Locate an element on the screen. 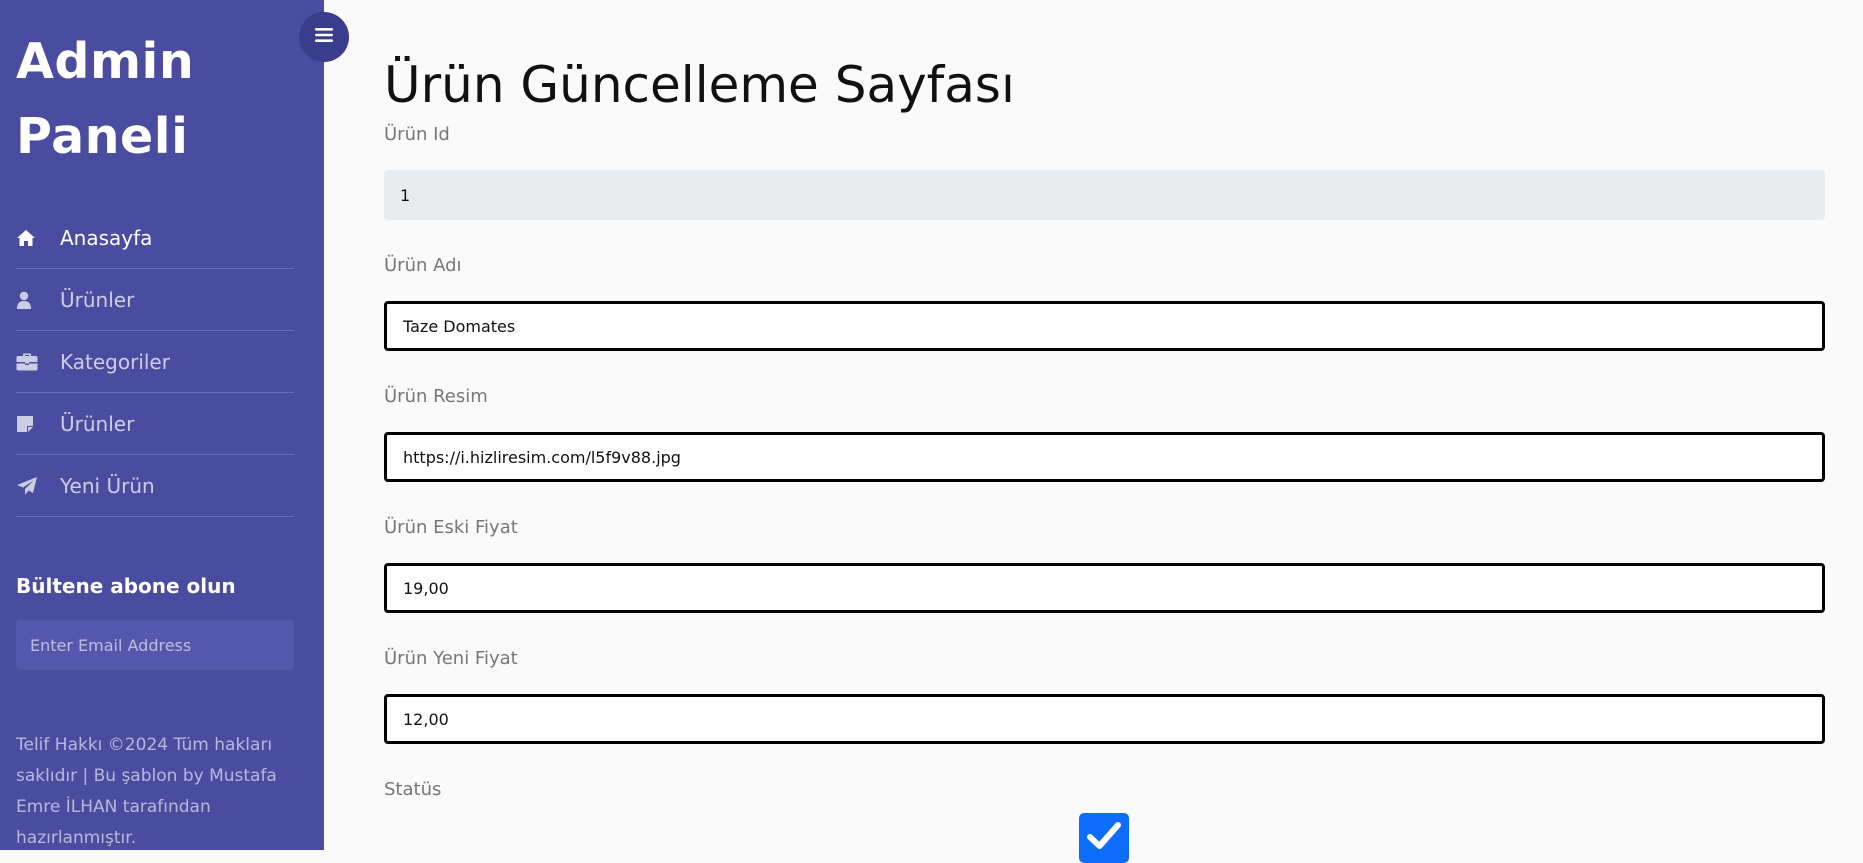  form-field-new-price: Ürün Yeni Fiyat is located at coordinates (1104, 695).